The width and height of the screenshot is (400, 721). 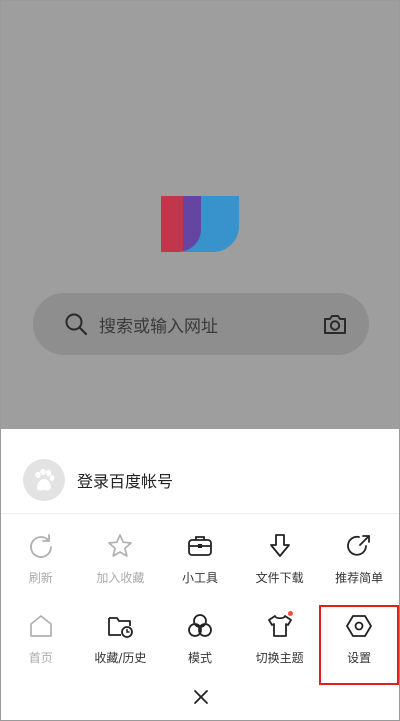 I want to click on menu-item-label: 小工具, so click(x=199, y=578).